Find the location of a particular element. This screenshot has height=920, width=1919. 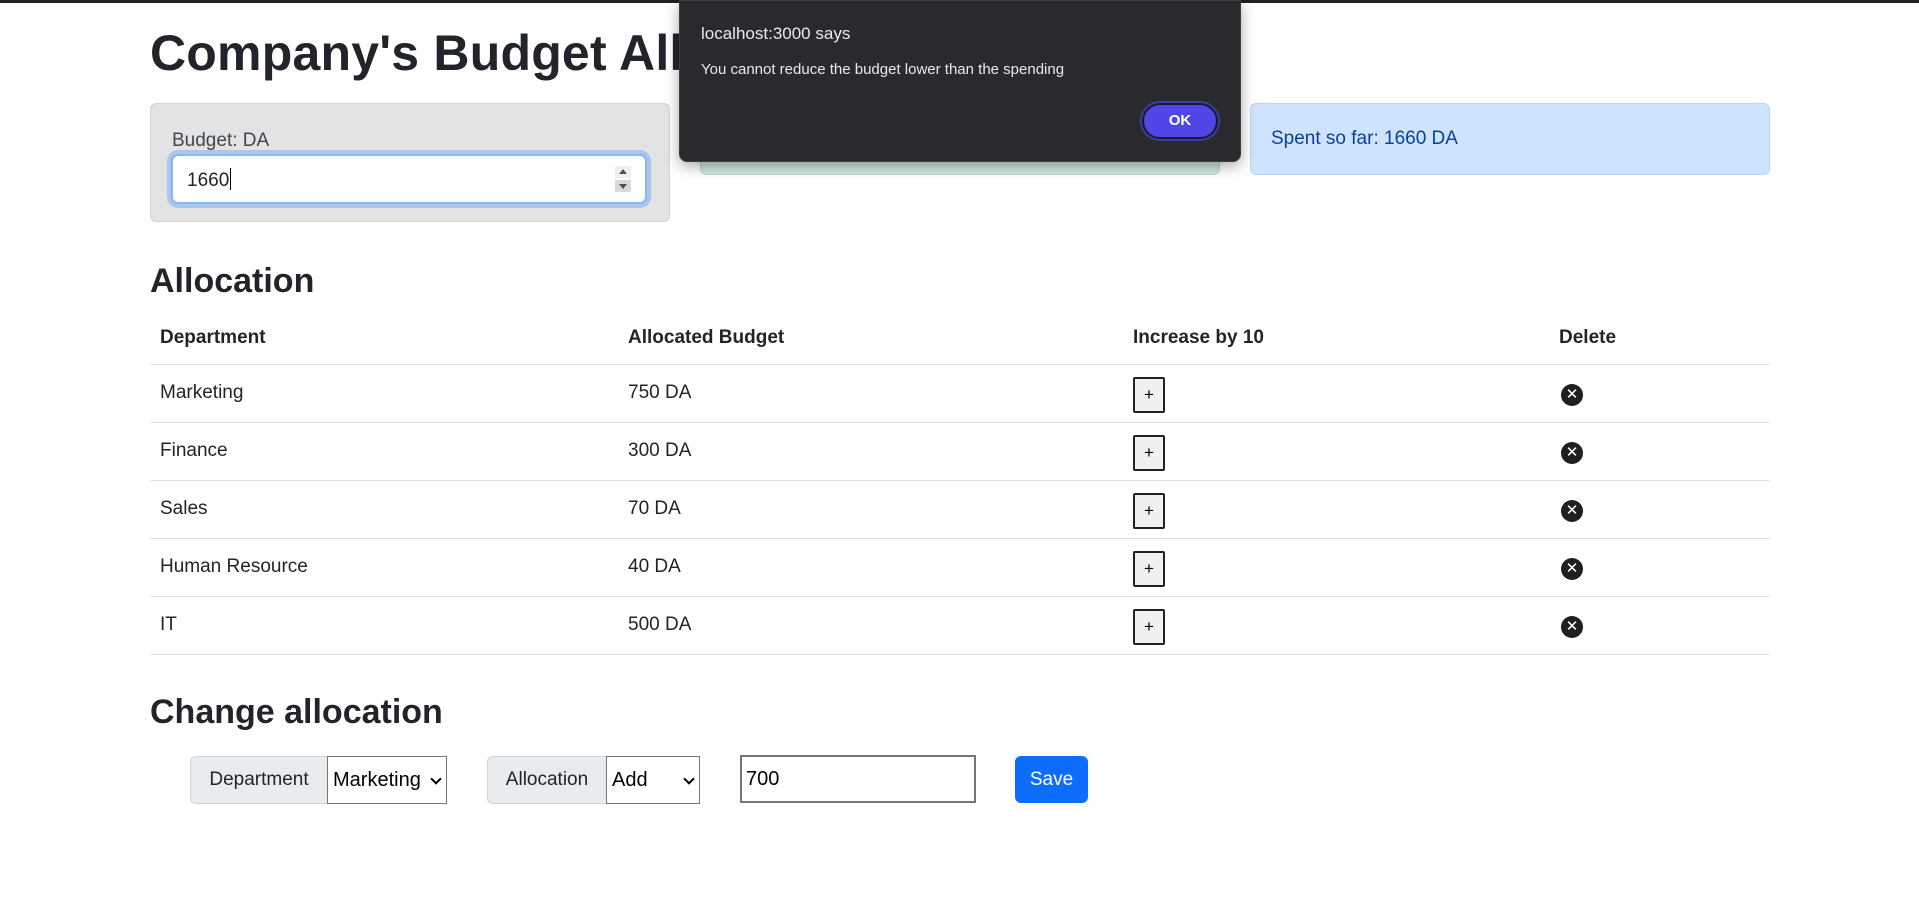

department-cell: Marketing is located at coordinates (384, 393).